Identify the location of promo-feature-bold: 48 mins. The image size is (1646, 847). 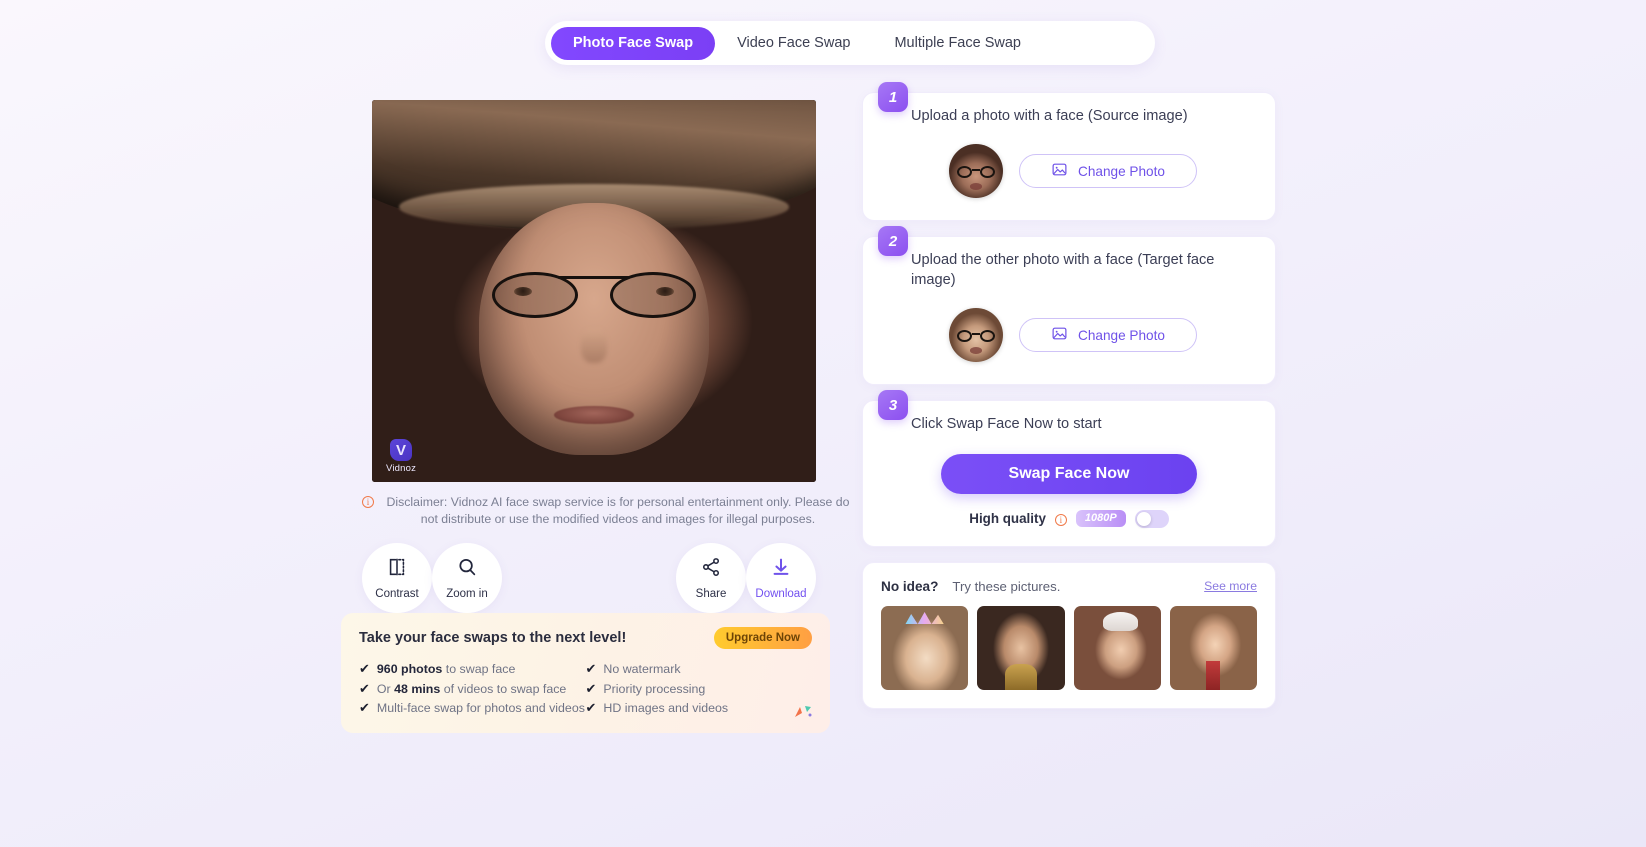
(417, 688).